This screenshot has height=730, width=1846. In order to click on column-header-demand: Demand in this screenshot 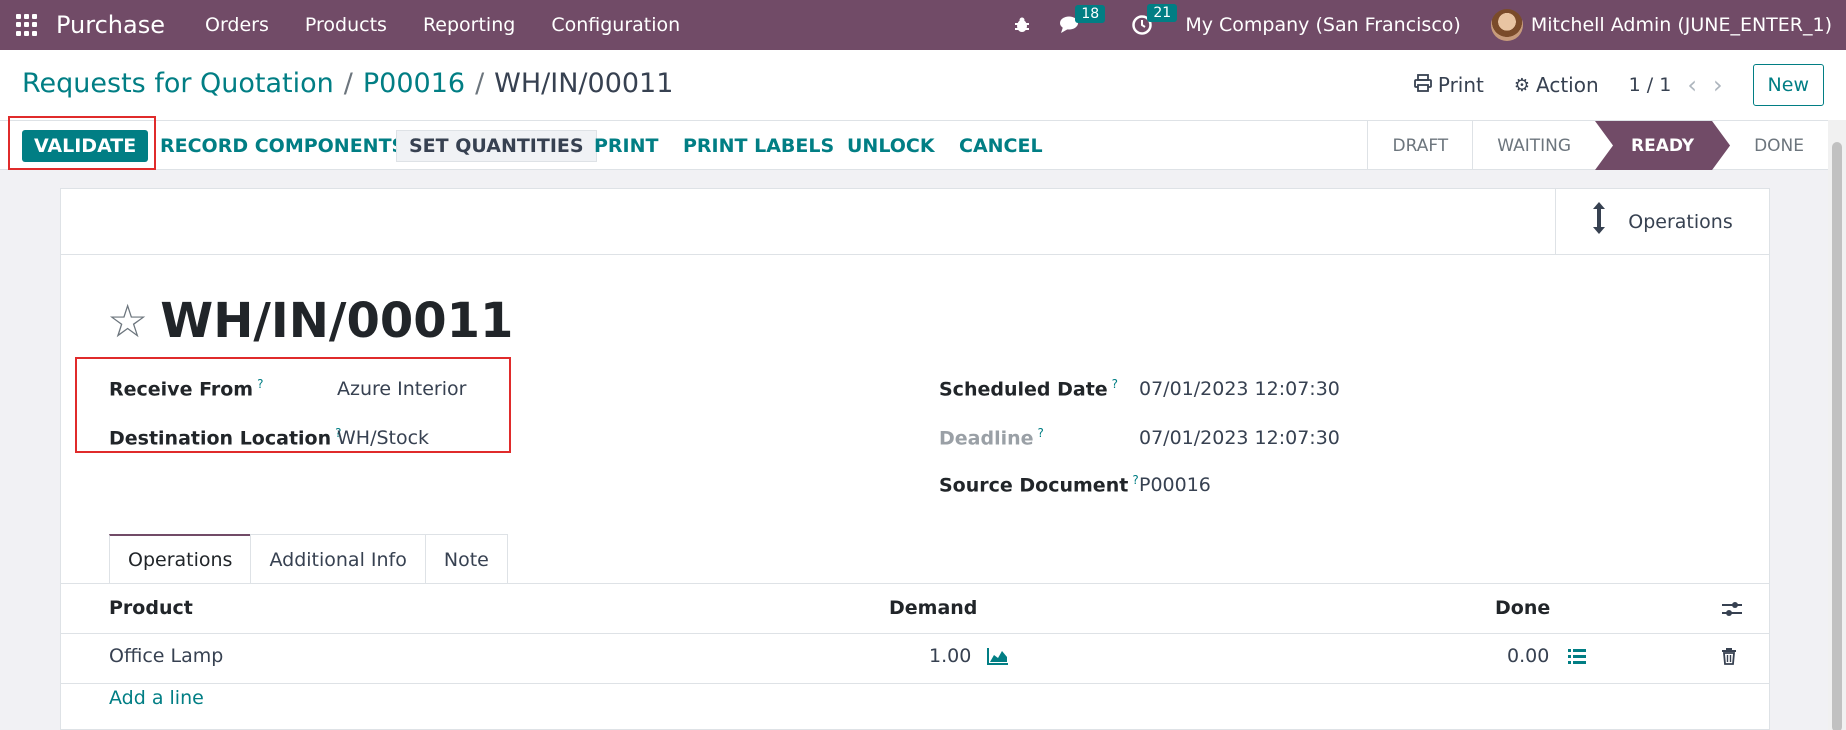, I will do `click(933, 608)`.